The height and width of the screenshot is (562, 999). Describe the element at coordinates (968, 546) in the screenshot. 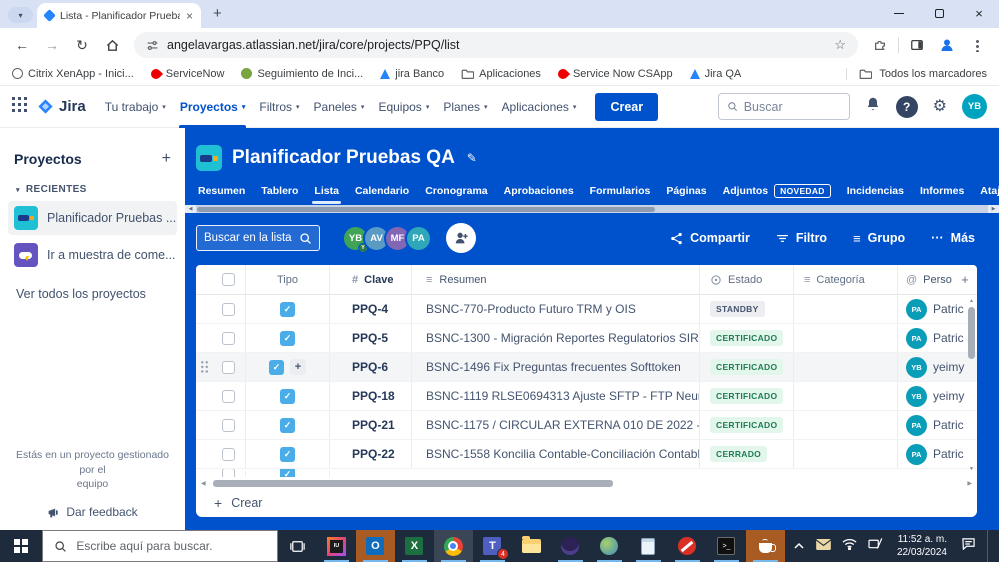

I see `action-center-button` at that location.